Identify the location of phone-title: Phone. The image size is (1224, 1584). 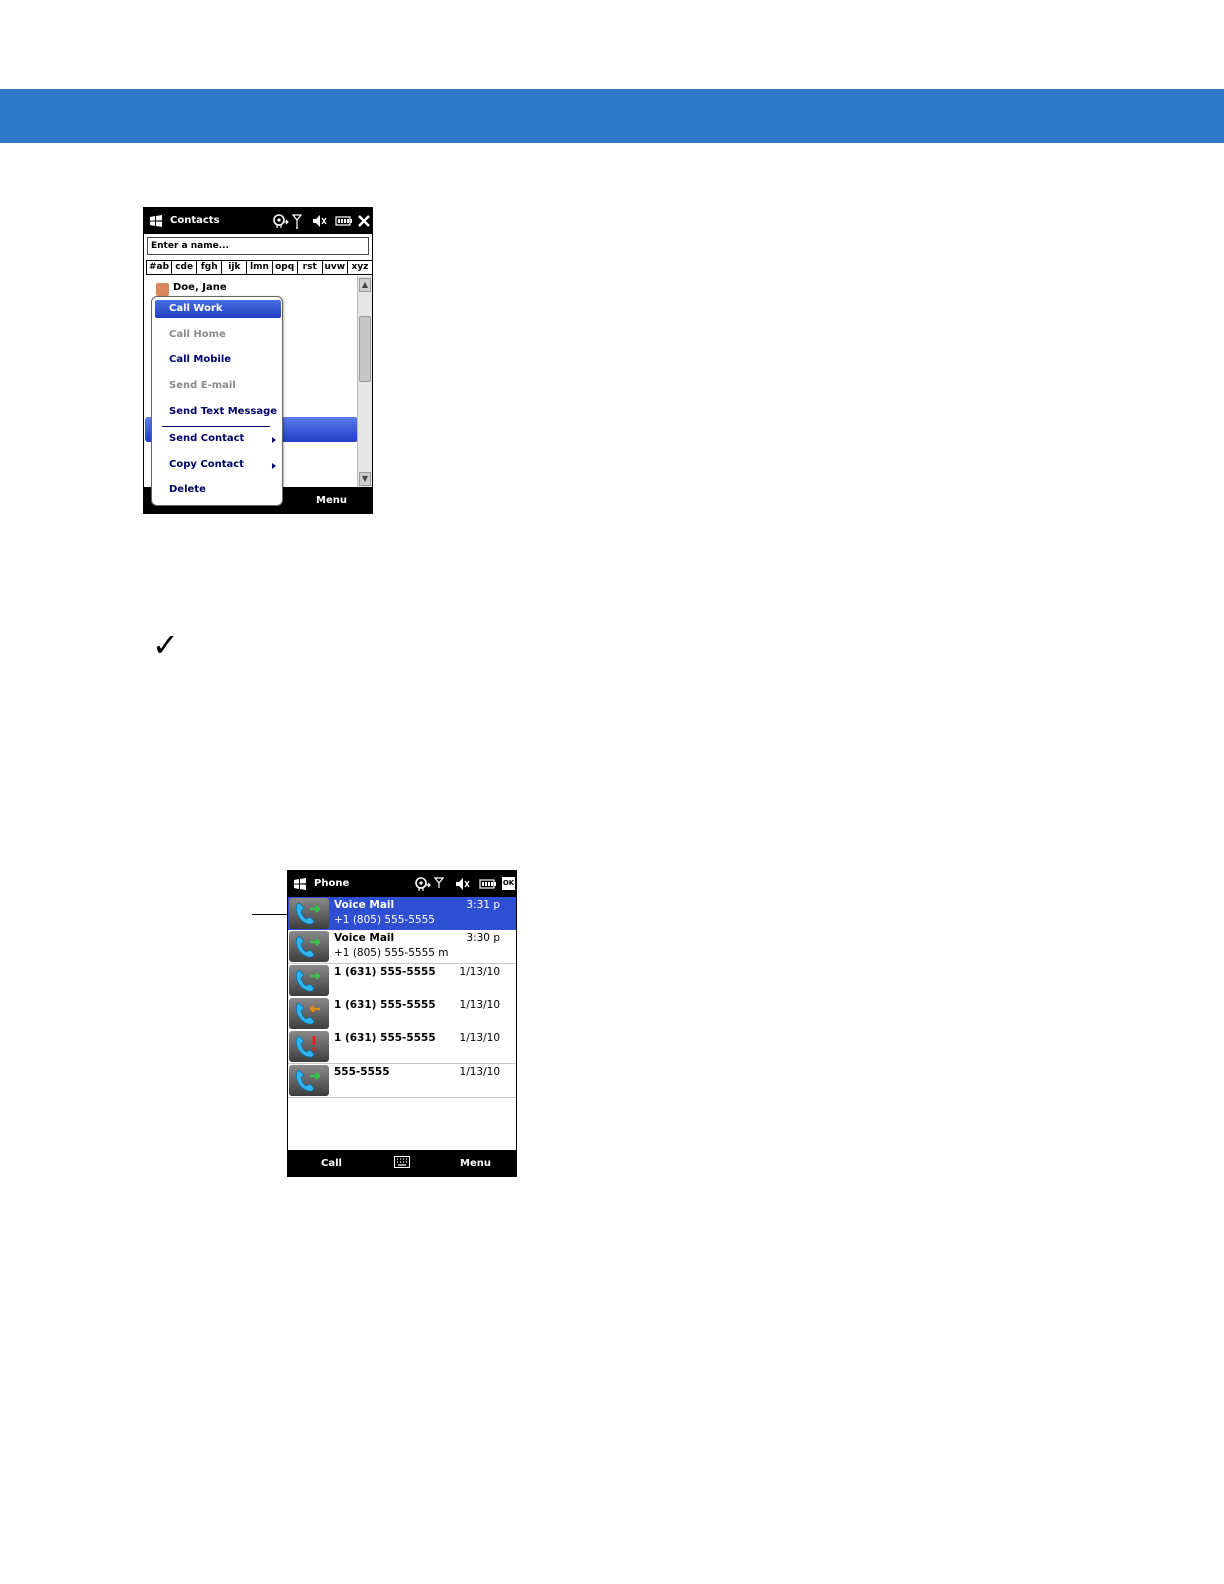
(332, 883).